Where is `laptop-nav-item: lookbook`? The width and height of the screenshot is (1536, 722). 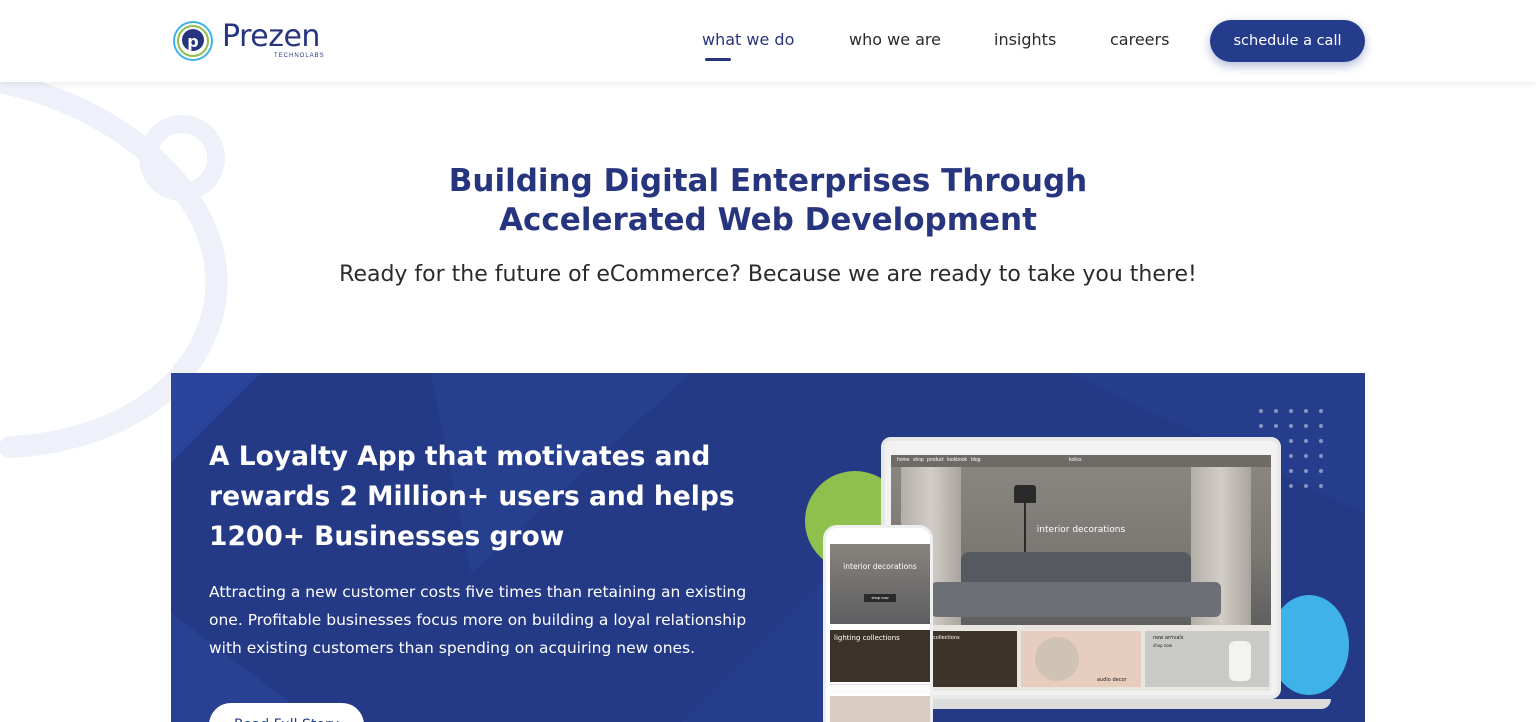 laptop-nav-item: lookbook is located at coordinates (957, 460).